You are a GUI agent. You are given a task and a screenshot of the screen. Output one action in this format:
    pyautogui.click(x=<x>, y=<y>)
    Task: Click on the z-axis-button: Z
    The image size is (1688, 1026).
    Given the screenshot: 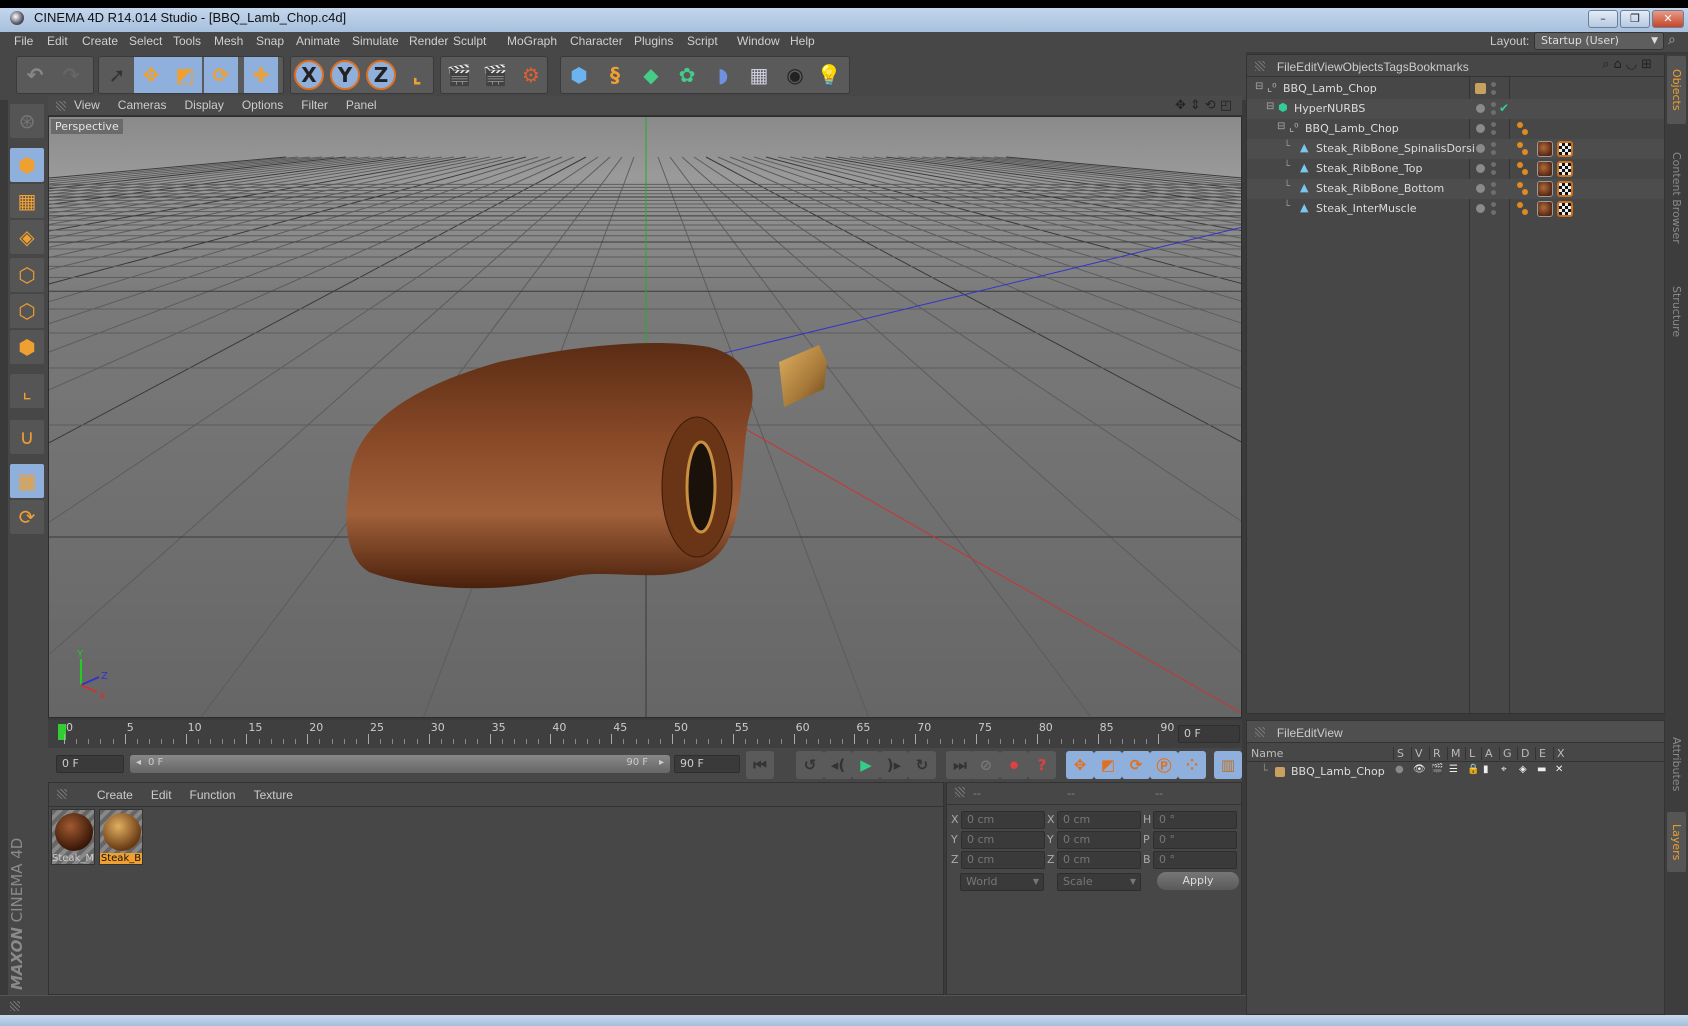 What is the action you would take?
    pyautogui.click(x=381, y=75)
    